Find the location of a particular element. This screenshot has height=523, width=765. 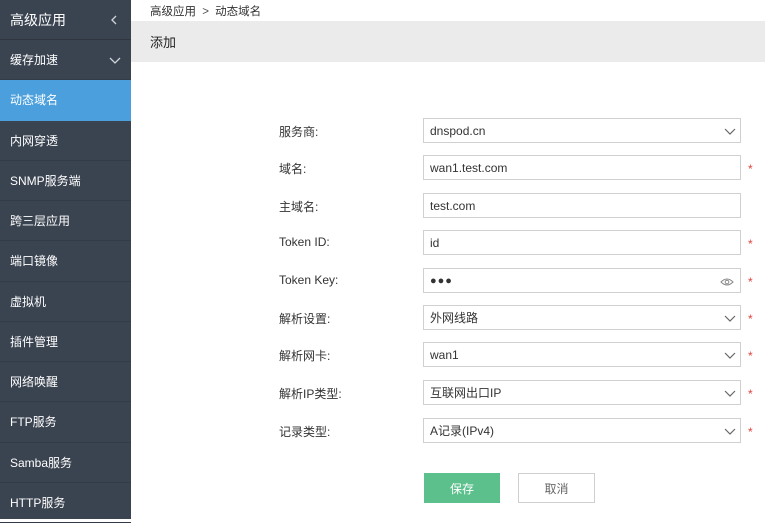

form-row-resolve-setting: 解析设置: 外网线路 * is located at coordinates (448, 318).